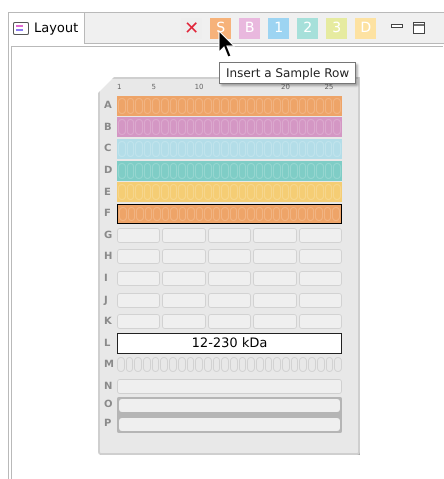  What do you see at coordinates (108, 322) in the screenshot?
I see `row-label: K` at bounding box center [108, 322].